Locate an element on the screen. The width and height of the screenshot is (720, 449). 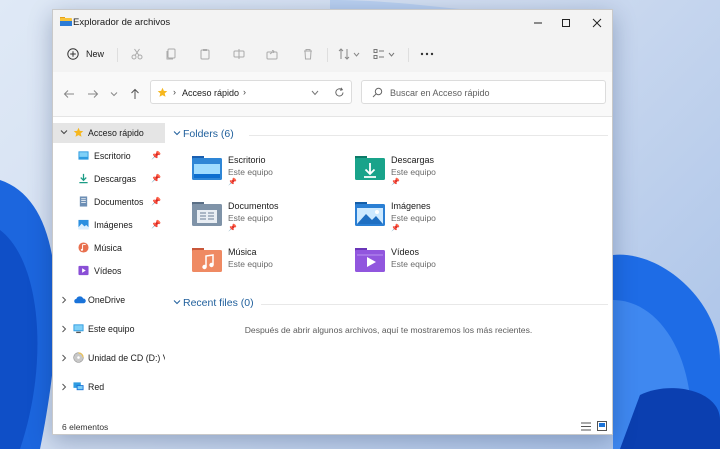
tiles-view-icon is located at coordinates (602, 426).